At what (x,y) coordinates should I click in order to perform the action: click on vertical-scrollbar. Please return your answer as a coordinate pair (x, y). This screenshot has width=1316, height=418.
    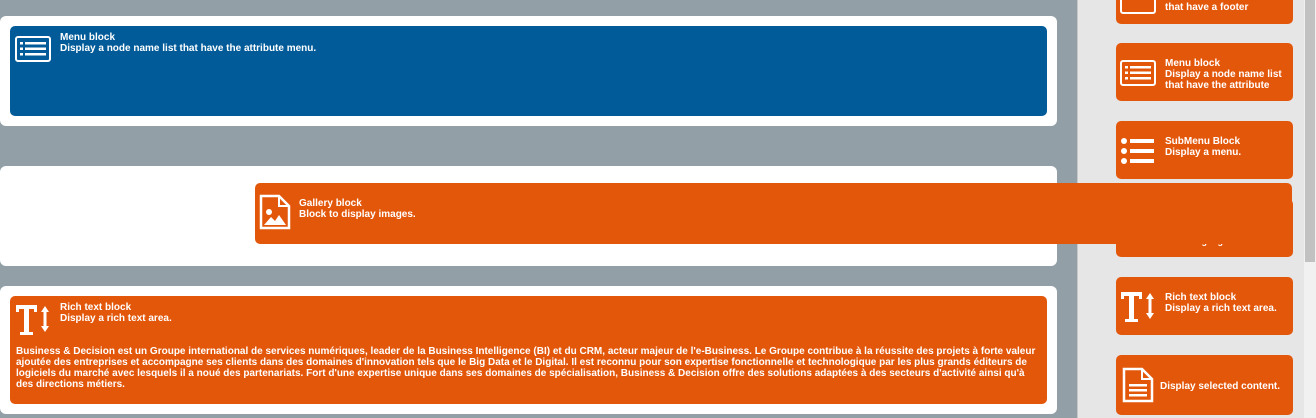
    Looking at the image, I should click on (1310, 209).